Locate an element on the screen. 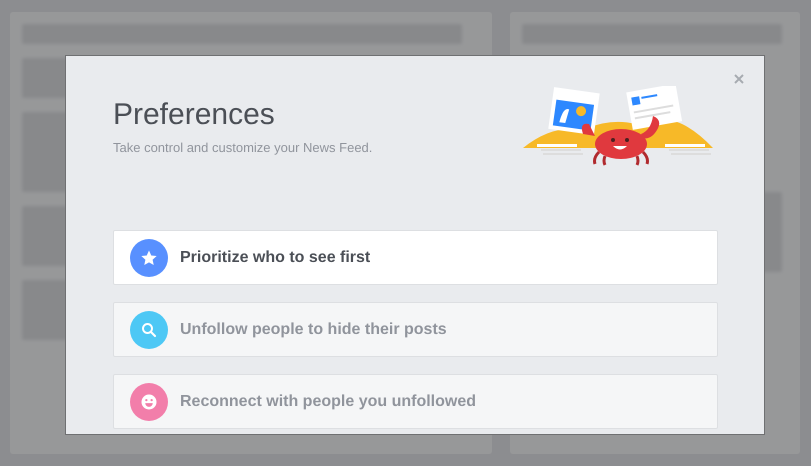 This screenshot has width=811, height=466. close-button is located at coordinates (739, 79).